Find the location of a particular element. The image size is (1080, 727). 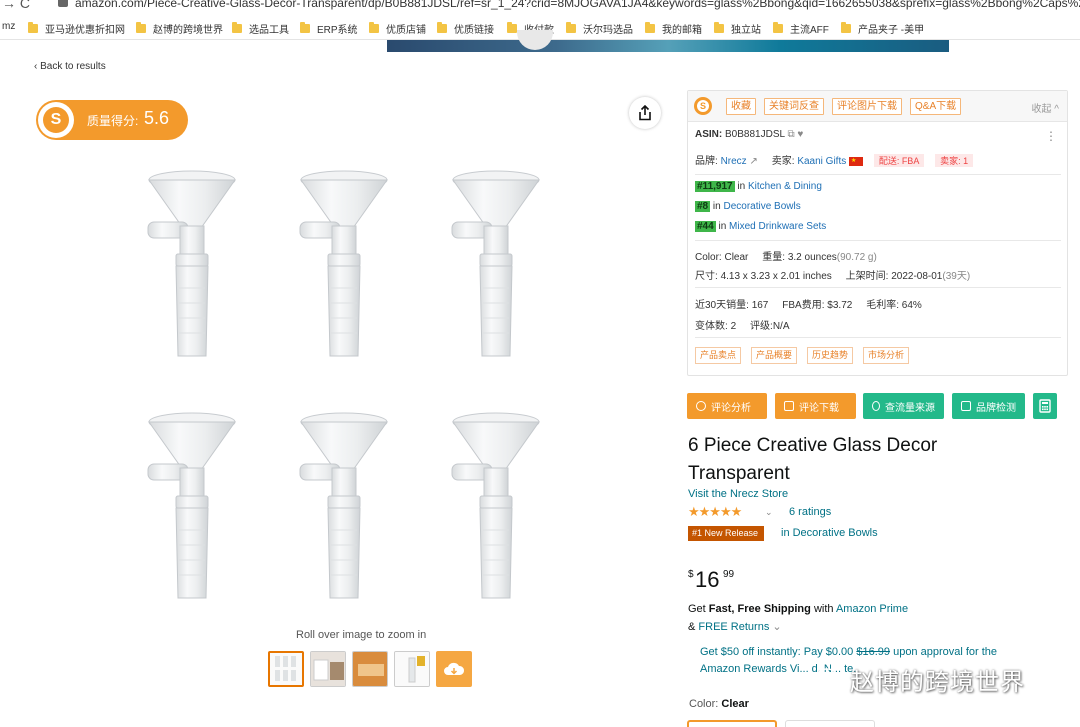

heart-icon: ♥ is located at coordinates (800, 134).